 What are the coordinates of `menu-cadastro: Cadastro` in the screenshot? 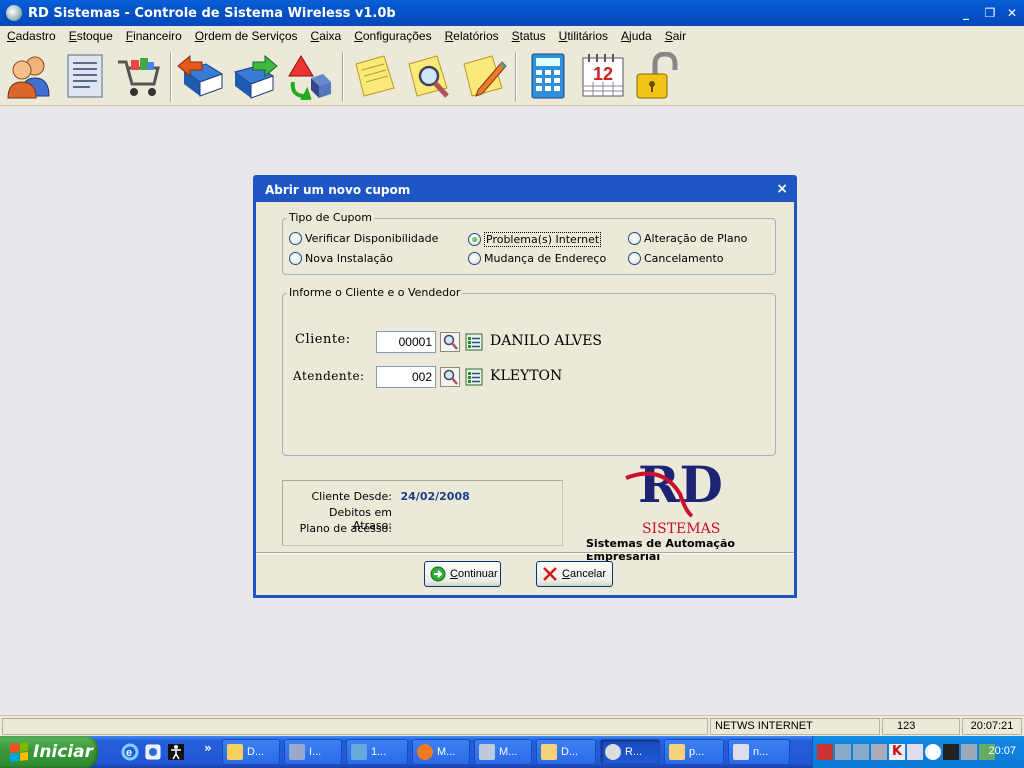 It's located at (31, 36).